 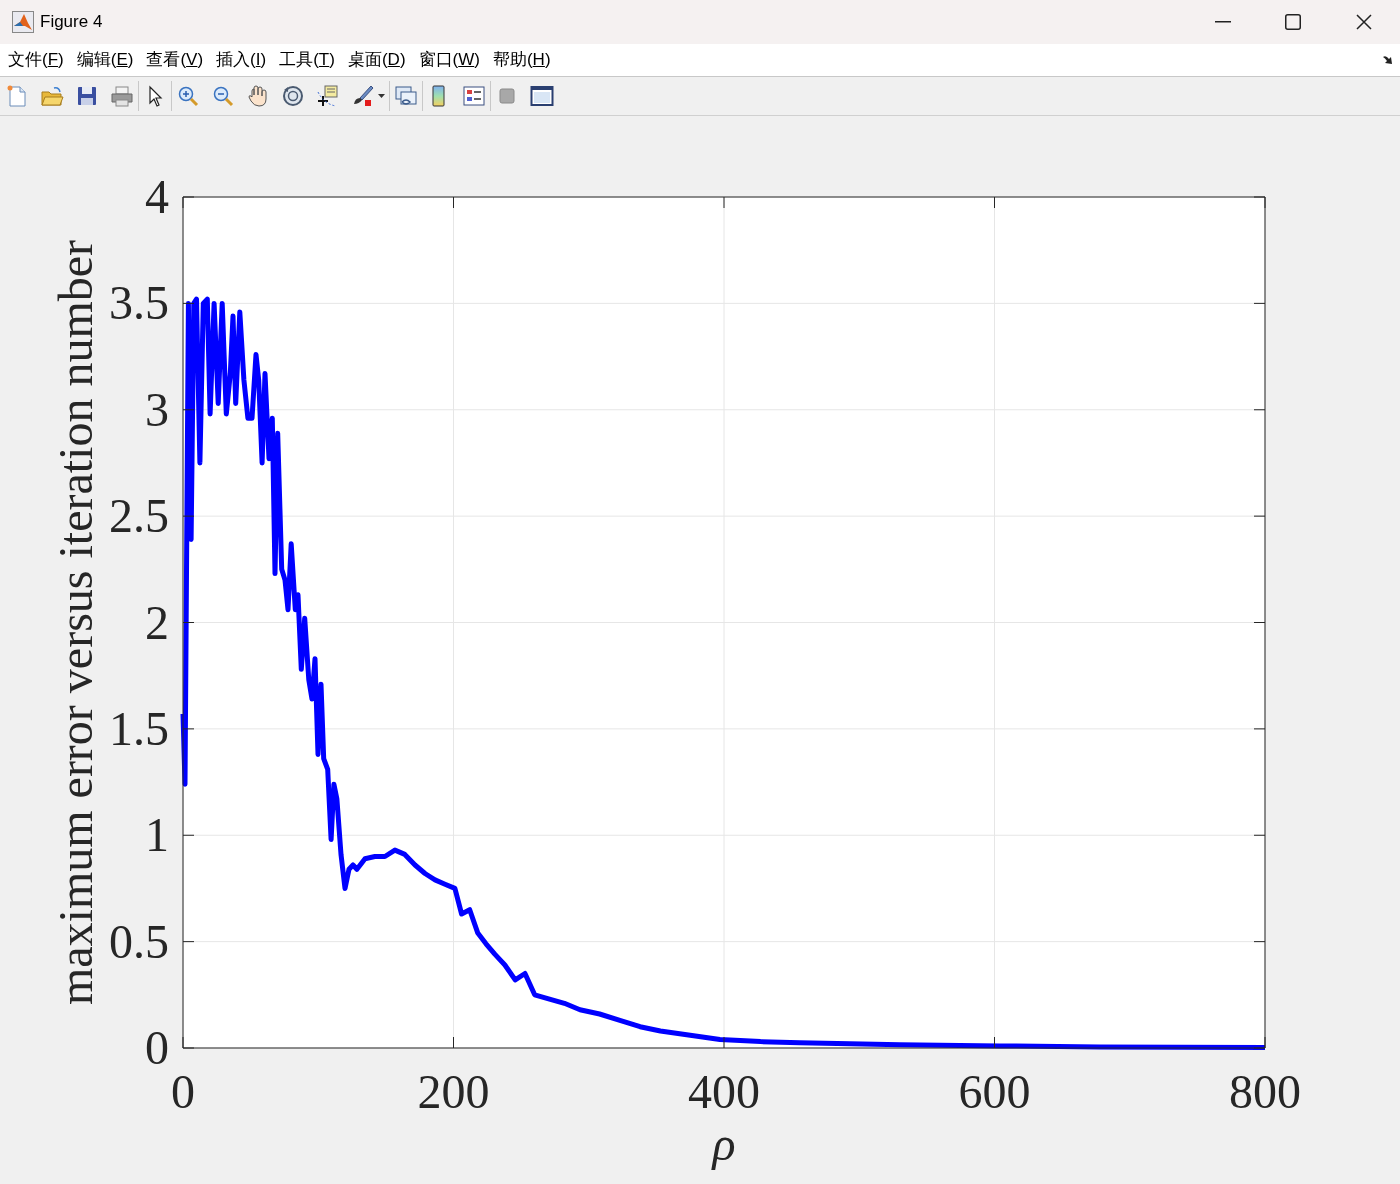 What do you see at coordinates (328, 96) in the screenshot?
I see `data-tip-icon` at bounding box center [328, 96].